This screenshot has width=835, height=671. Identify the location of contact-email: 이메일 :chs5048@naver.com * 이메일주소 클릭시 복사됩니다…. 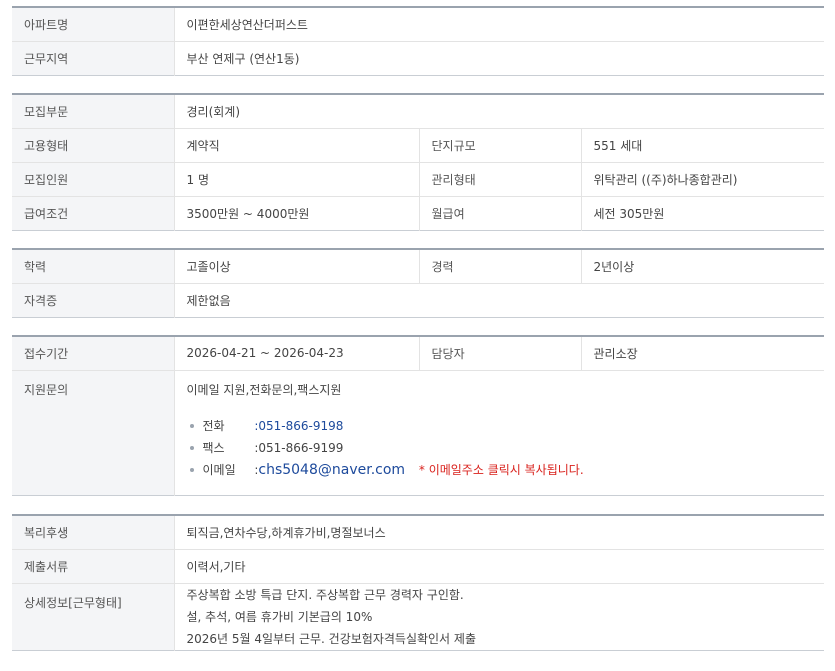
(500, 470).